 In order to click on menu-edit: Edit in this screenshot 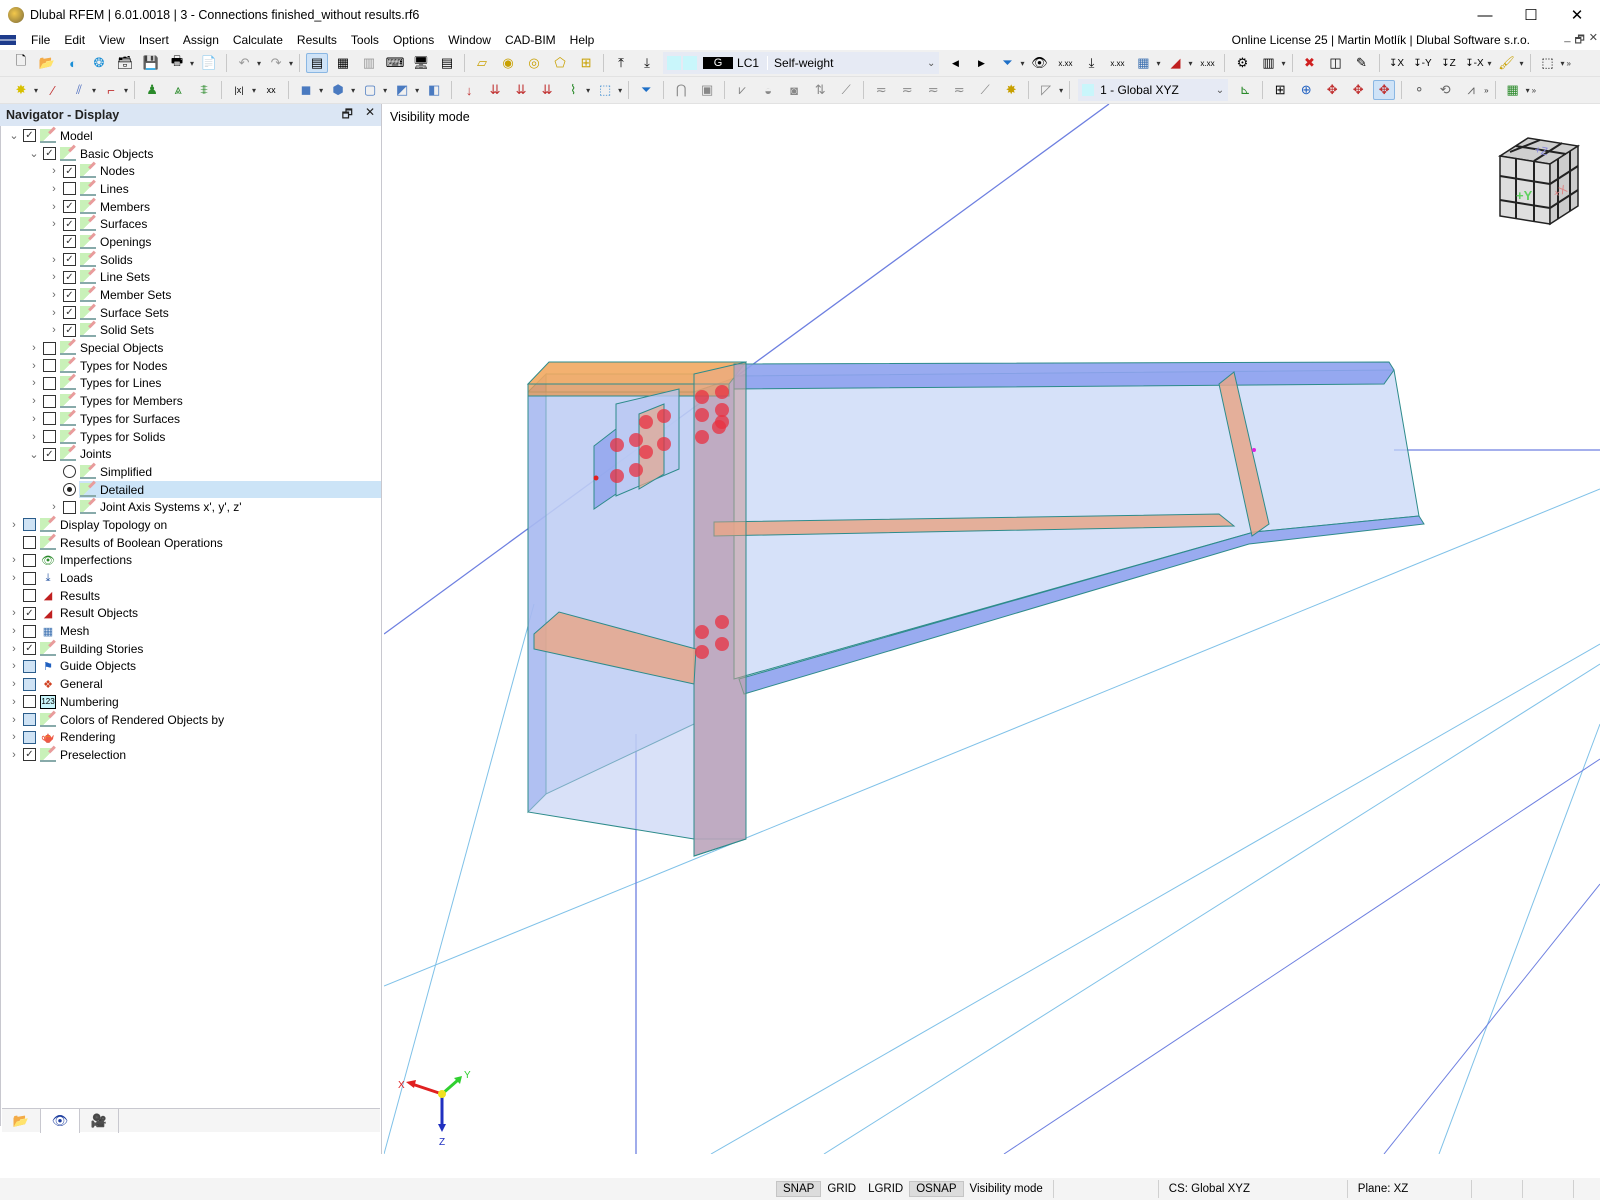, I will do `click(74, 40)`.